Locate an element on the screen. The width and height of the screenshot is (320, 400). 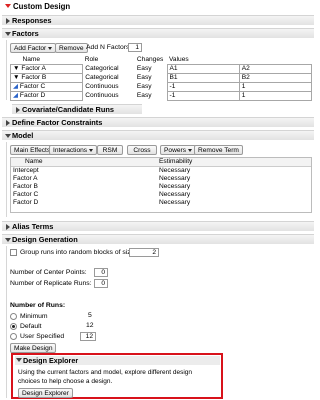
default-value: 12 is located at coordinates (90, 325).